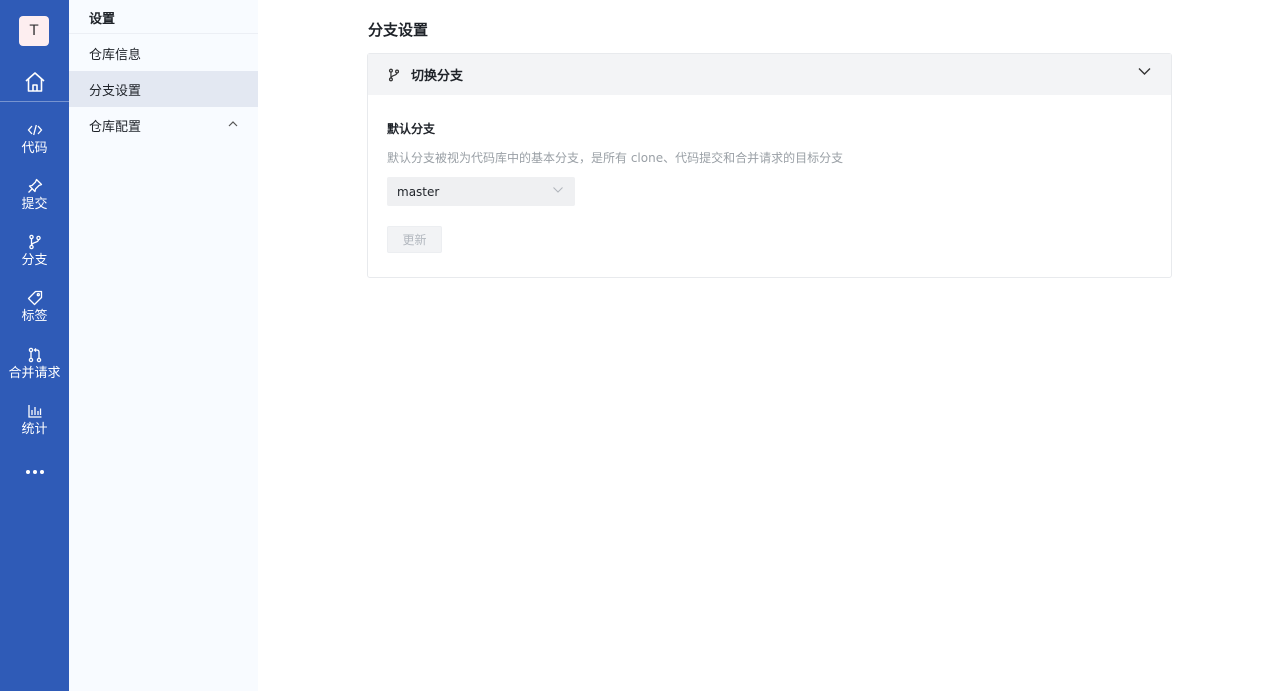  I want to click on home-icon, so click(34, 82).